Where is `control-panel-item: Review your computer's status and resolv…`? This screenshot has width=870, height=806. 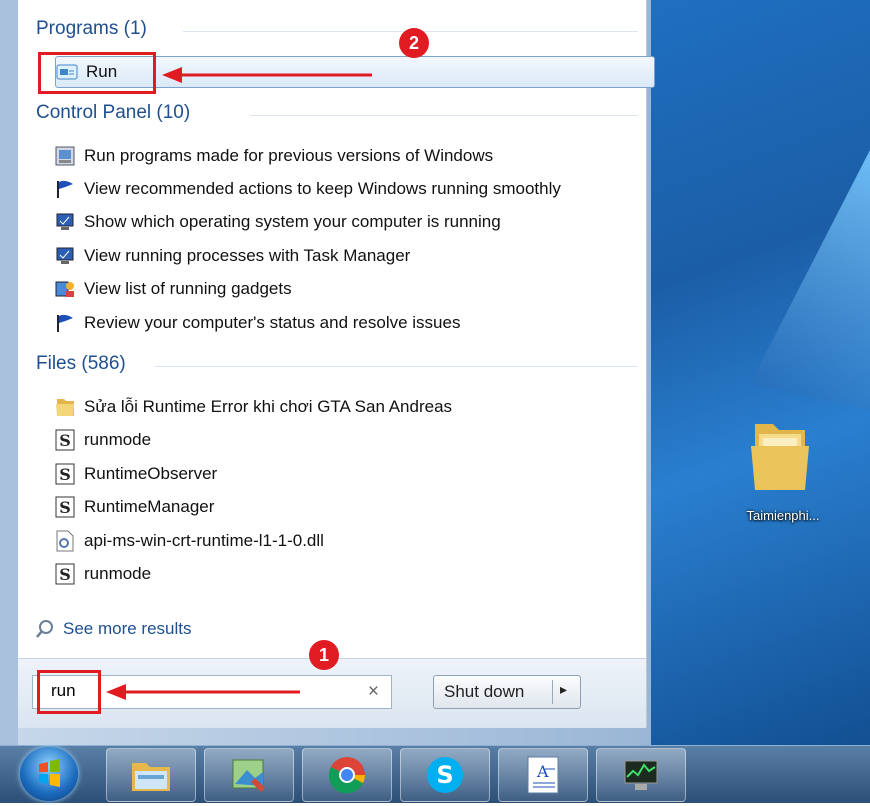 control-panel-item: Review your computer's status and resolv… is located at coordinates (257, 323).